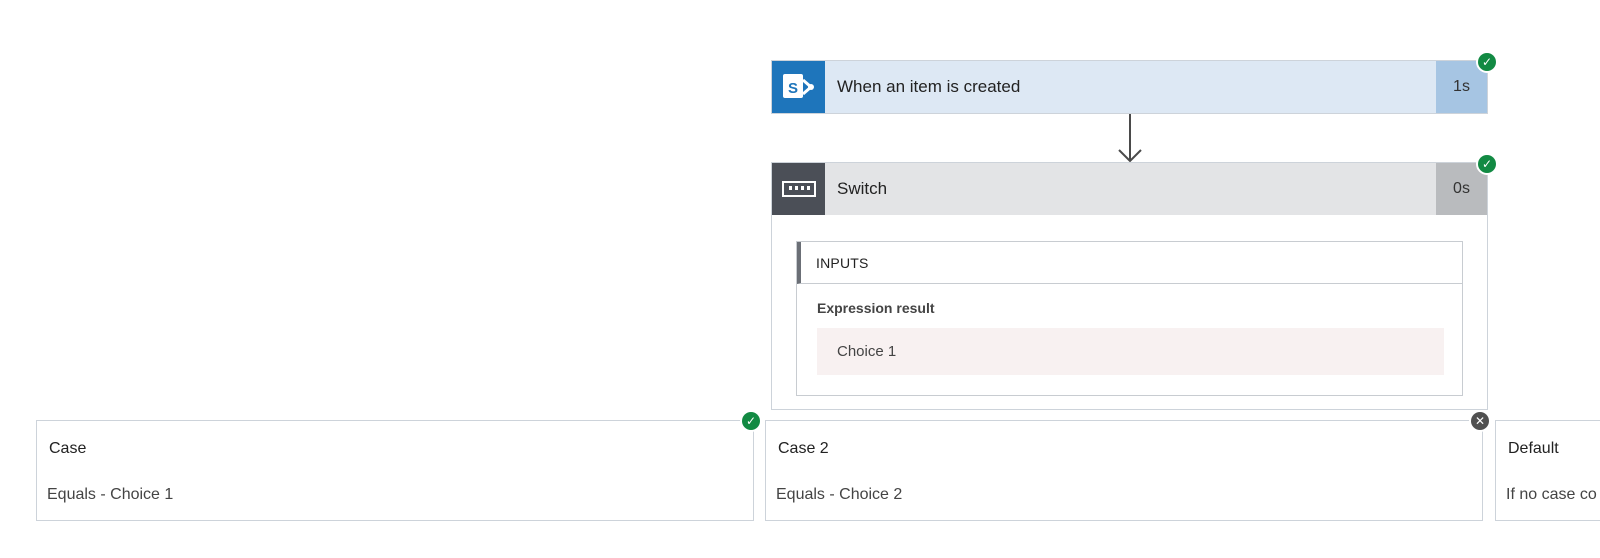  Describe the element at coordinates (792, 88) in the screenshot. I see `svg-text: S` at that location.